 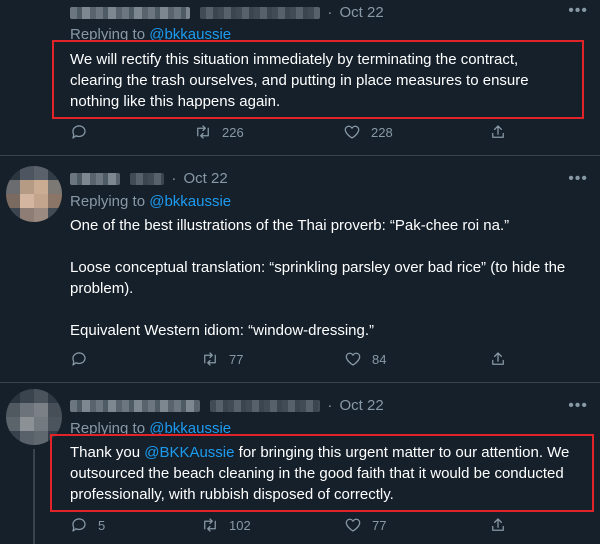 What do you see at coordinates (365, 525) in the screenshot?
I see `like-button: 77` at bounding box center [365, 525].